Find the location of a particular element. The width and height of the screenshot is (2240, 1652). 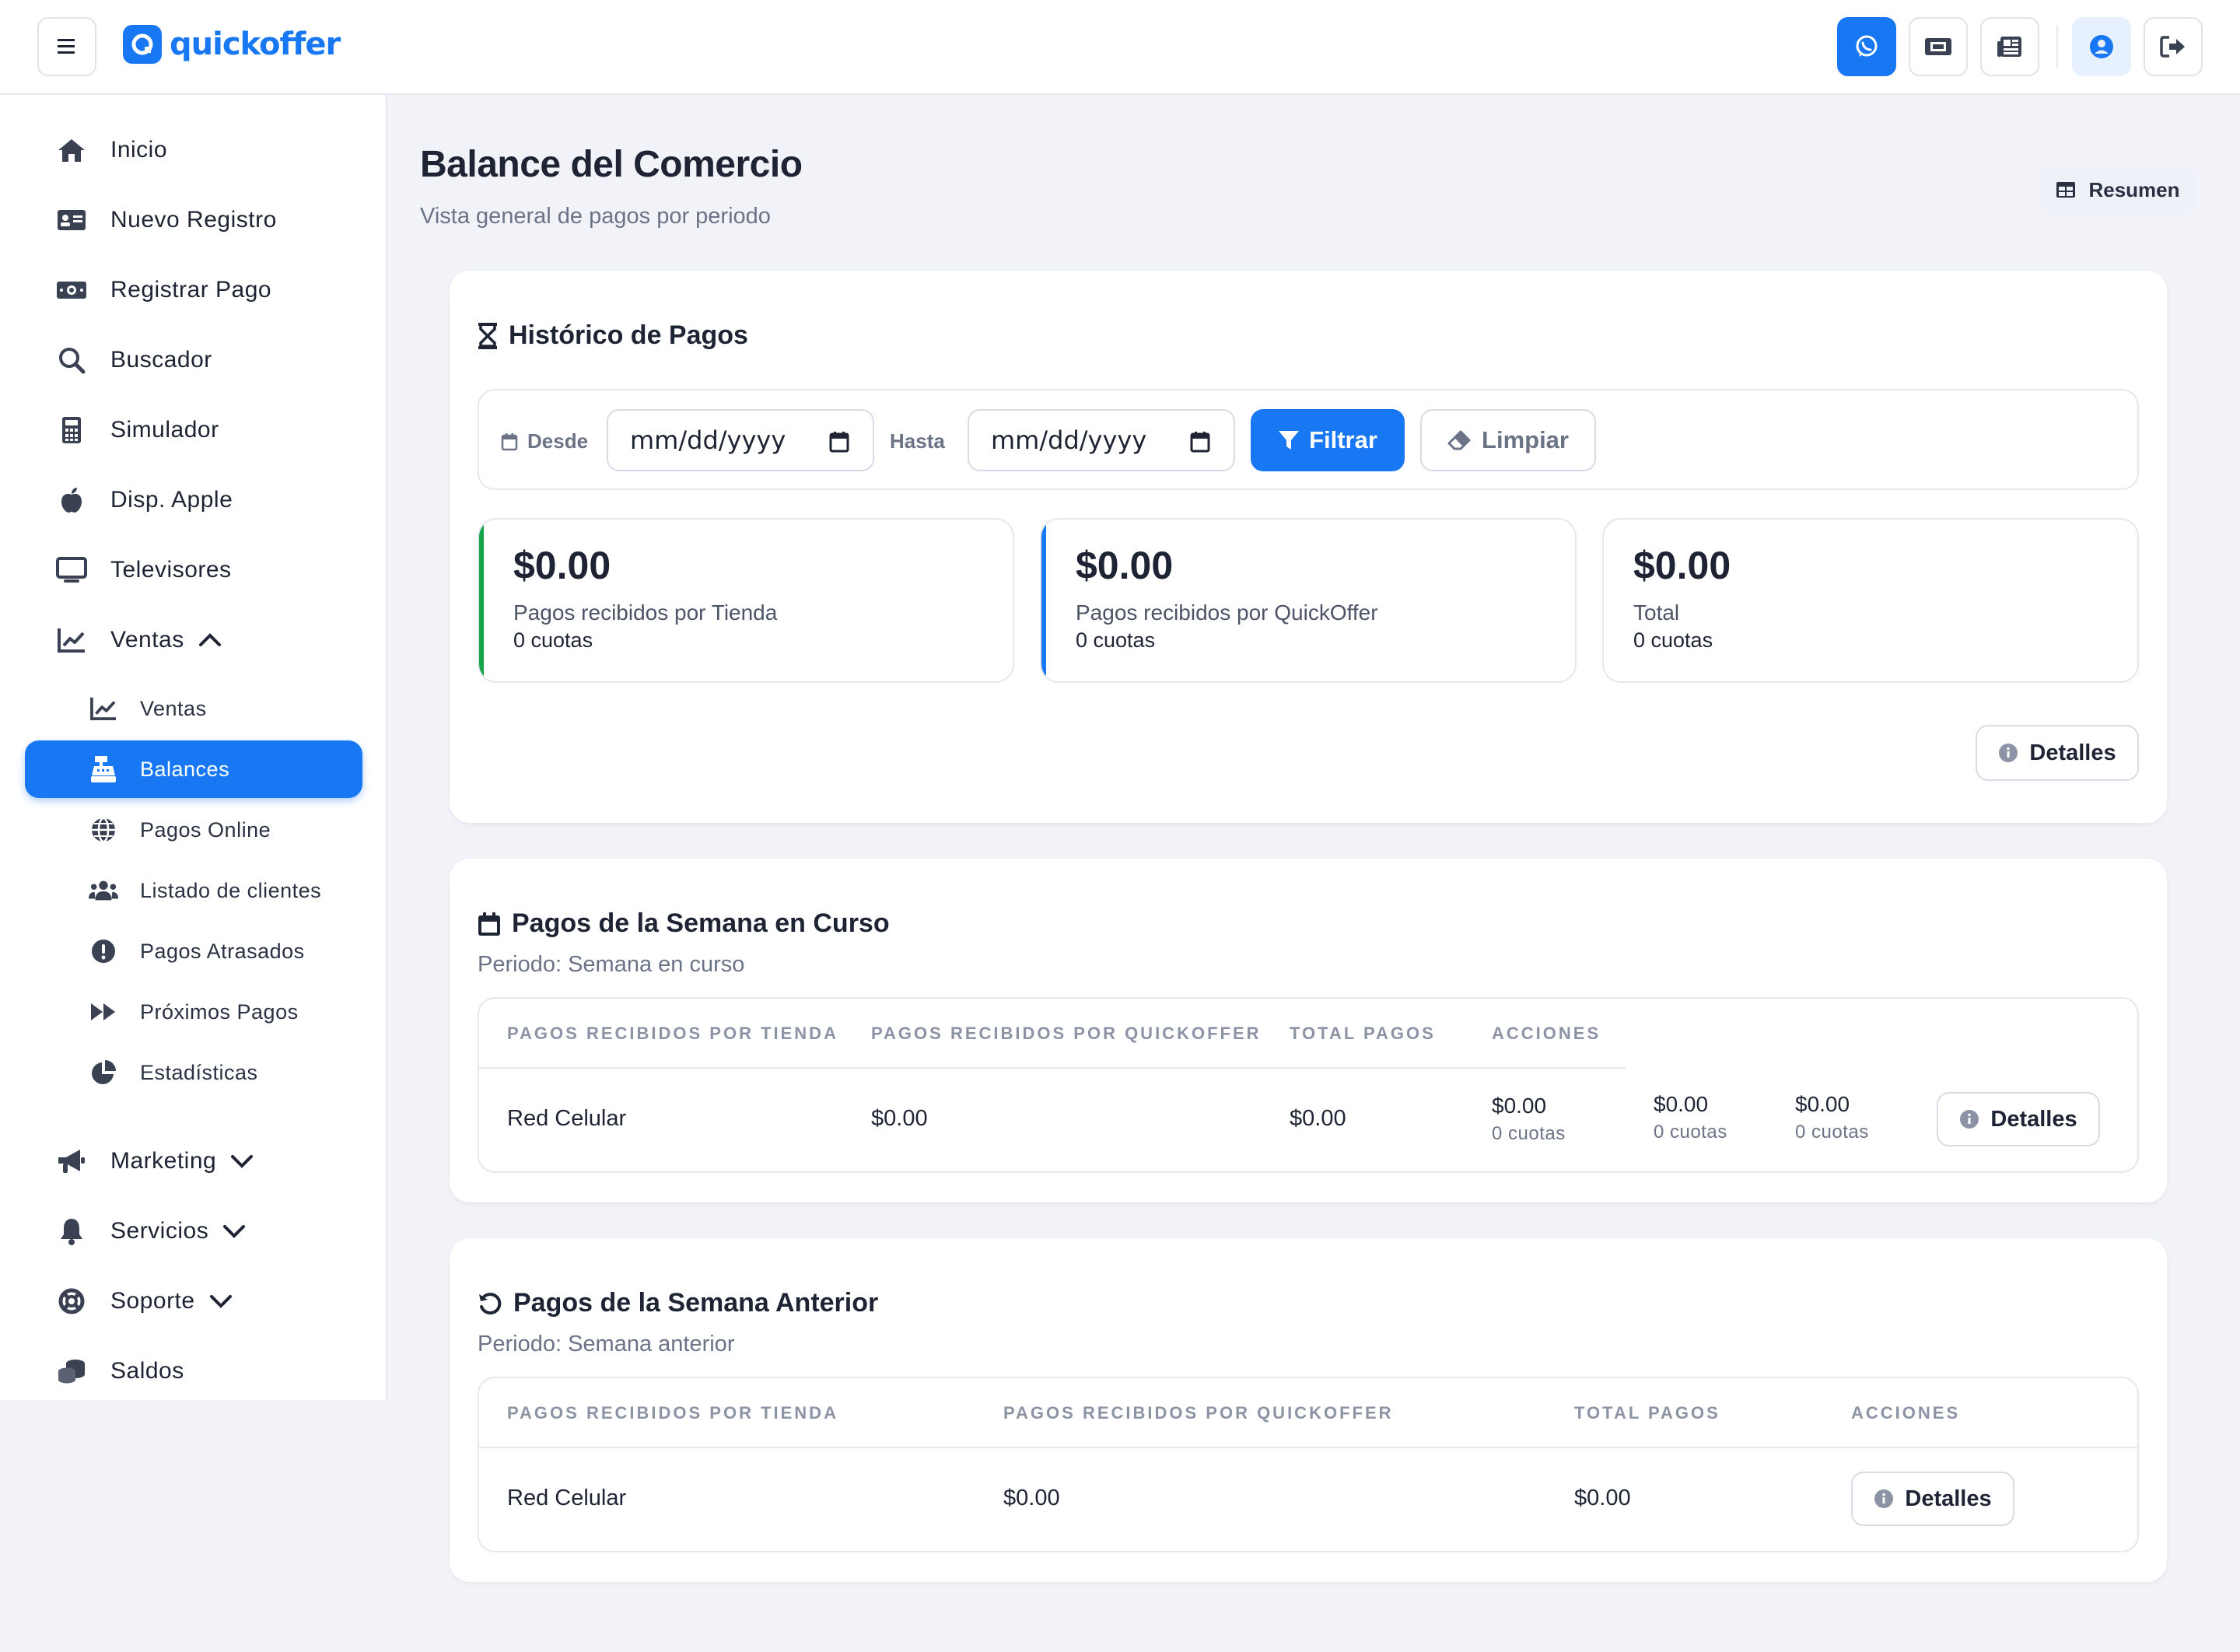

sidebar-subitem-pagos-atrasados: Pagos Atrasados is located at coordinates (194, 951).